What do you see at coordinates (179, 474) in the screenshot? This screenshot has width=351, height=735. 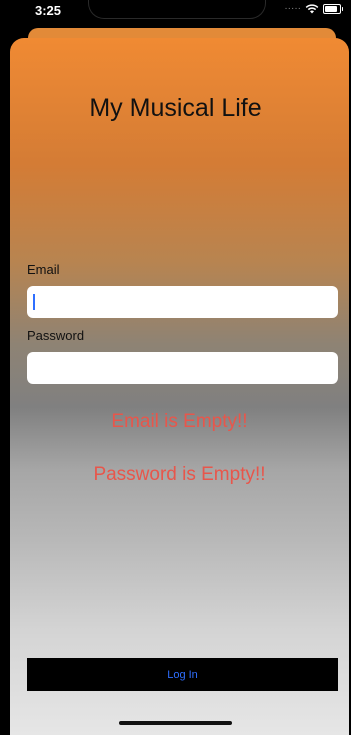 I see `password-error-message: Password is Empty!!` at bounding box center [179, 474].